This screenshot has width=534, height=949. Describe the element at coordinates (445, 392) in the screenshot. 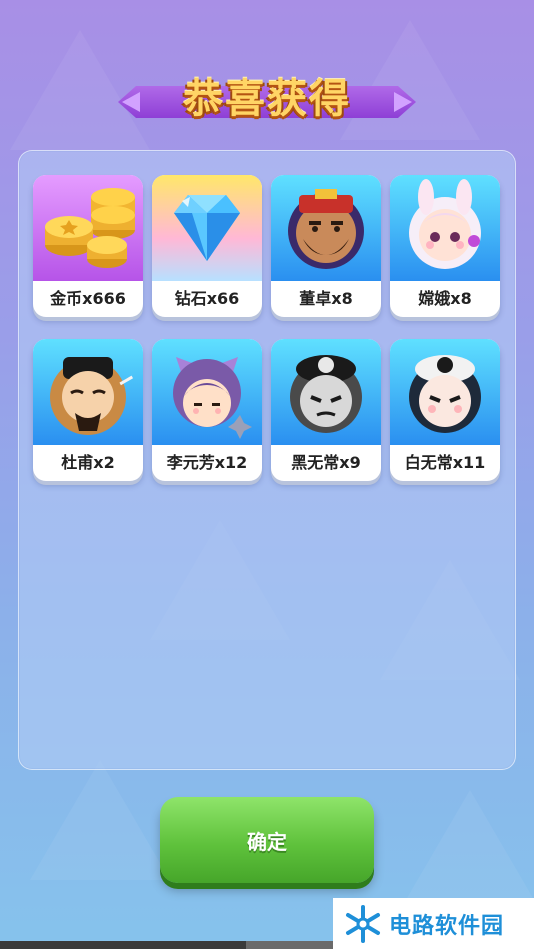

I see `baiwuchang-avatar` at that location.